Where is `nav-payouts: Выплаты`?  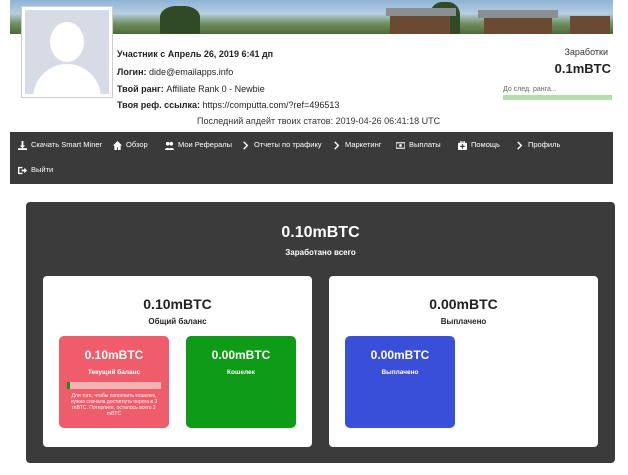 nav-payouts: Выплаты is located at coordinates (418, 145).